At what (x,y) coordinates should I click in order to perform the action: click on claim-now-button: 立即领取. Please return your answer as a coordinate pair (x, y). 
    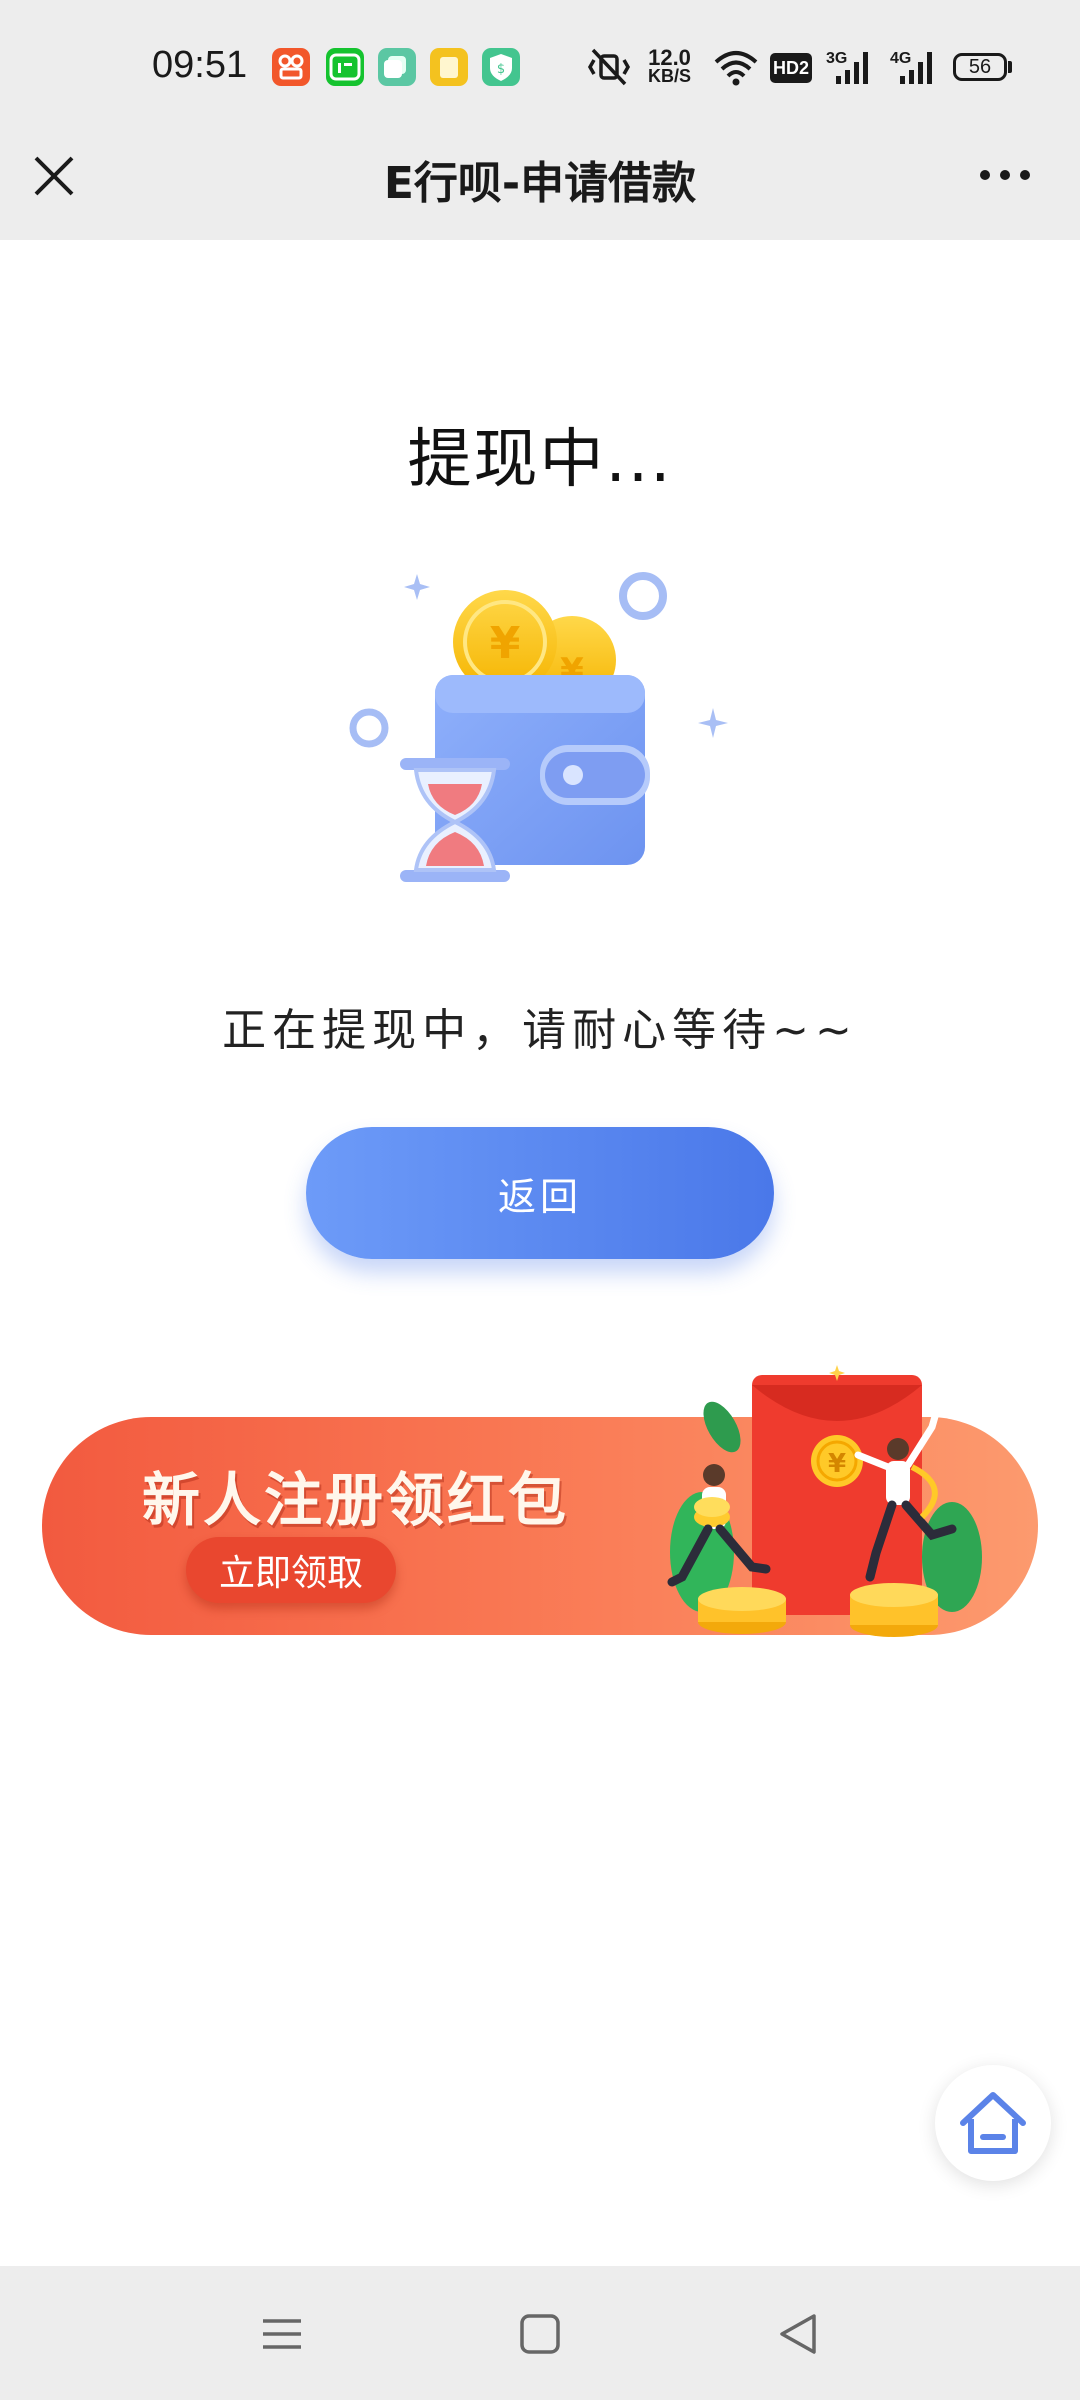
    Looking at the image, I should click on (291, 1570).